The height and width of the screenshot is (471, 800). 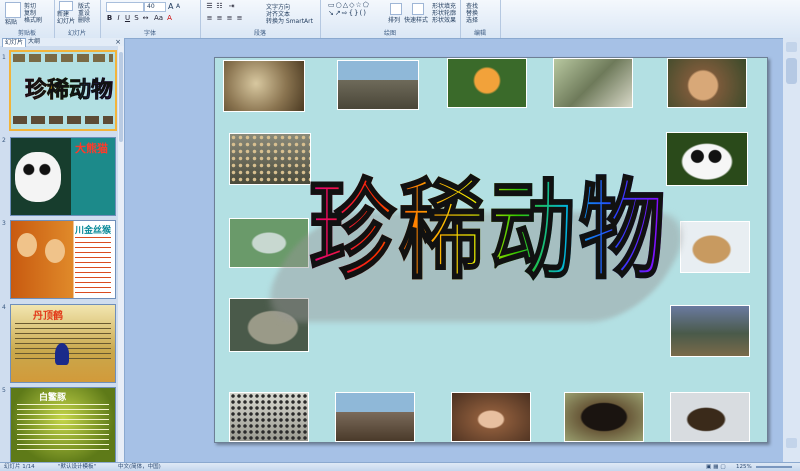 What do you see at coordinates (91, 148) in the screenshot?
I see `thumb-title: 大熊猫` at bounding box center [91, 148].